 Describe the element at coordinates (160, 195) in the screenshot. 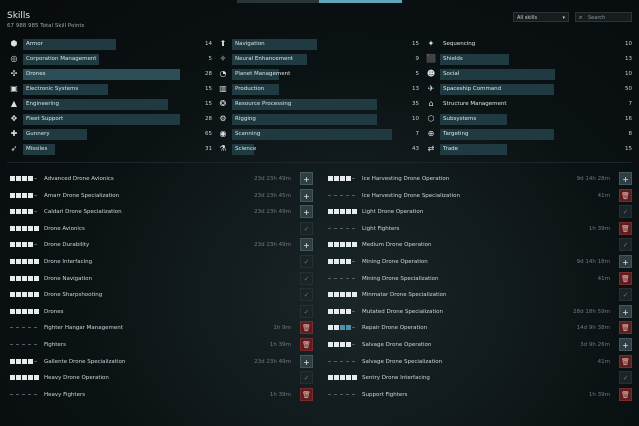

I see `skill-row: Amarr Drone Specialization 23d 23h 45m +` at that location.